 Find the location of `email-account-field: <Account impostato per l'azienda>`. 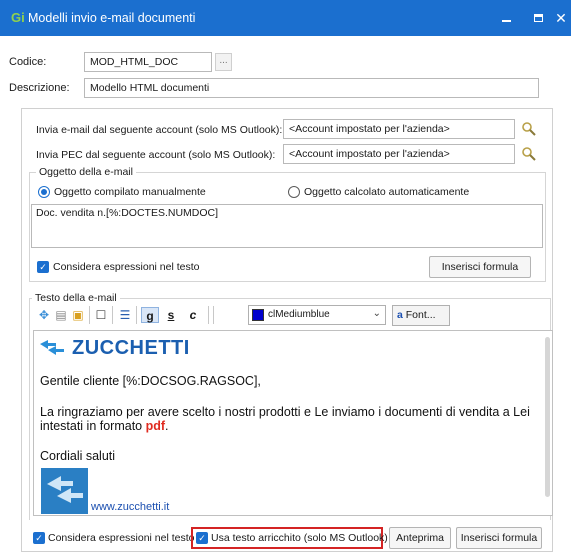

email-account-field: <Account impostato per l'azienda> is located at coordinates (399, 129).